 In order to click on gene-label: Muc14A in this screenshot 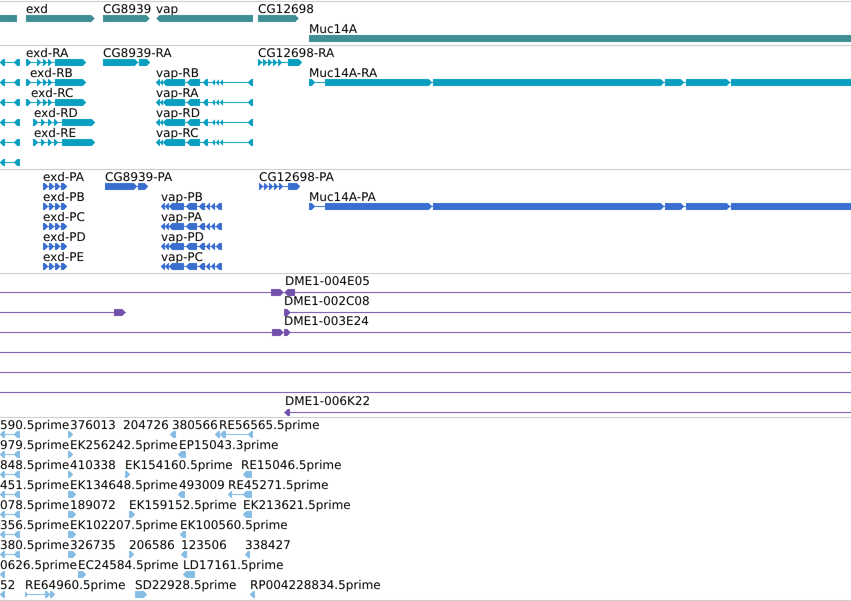, I will do `click(333, 29)`.